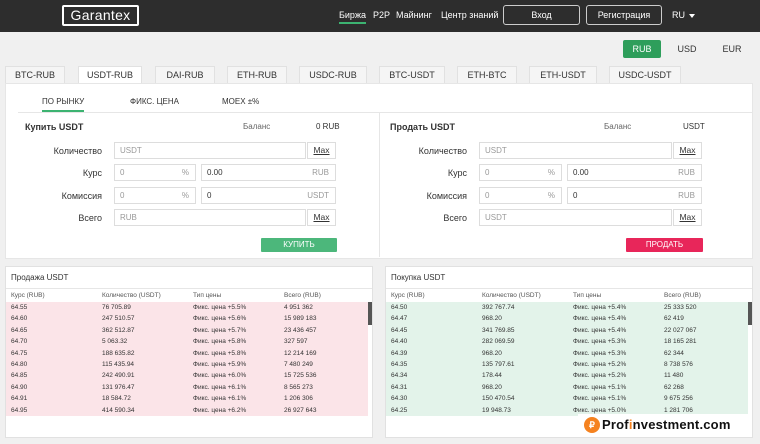 This screenshot has height=444, width=760. I want to click on asks-cell-total: 1 206 306, so click(298, 399).